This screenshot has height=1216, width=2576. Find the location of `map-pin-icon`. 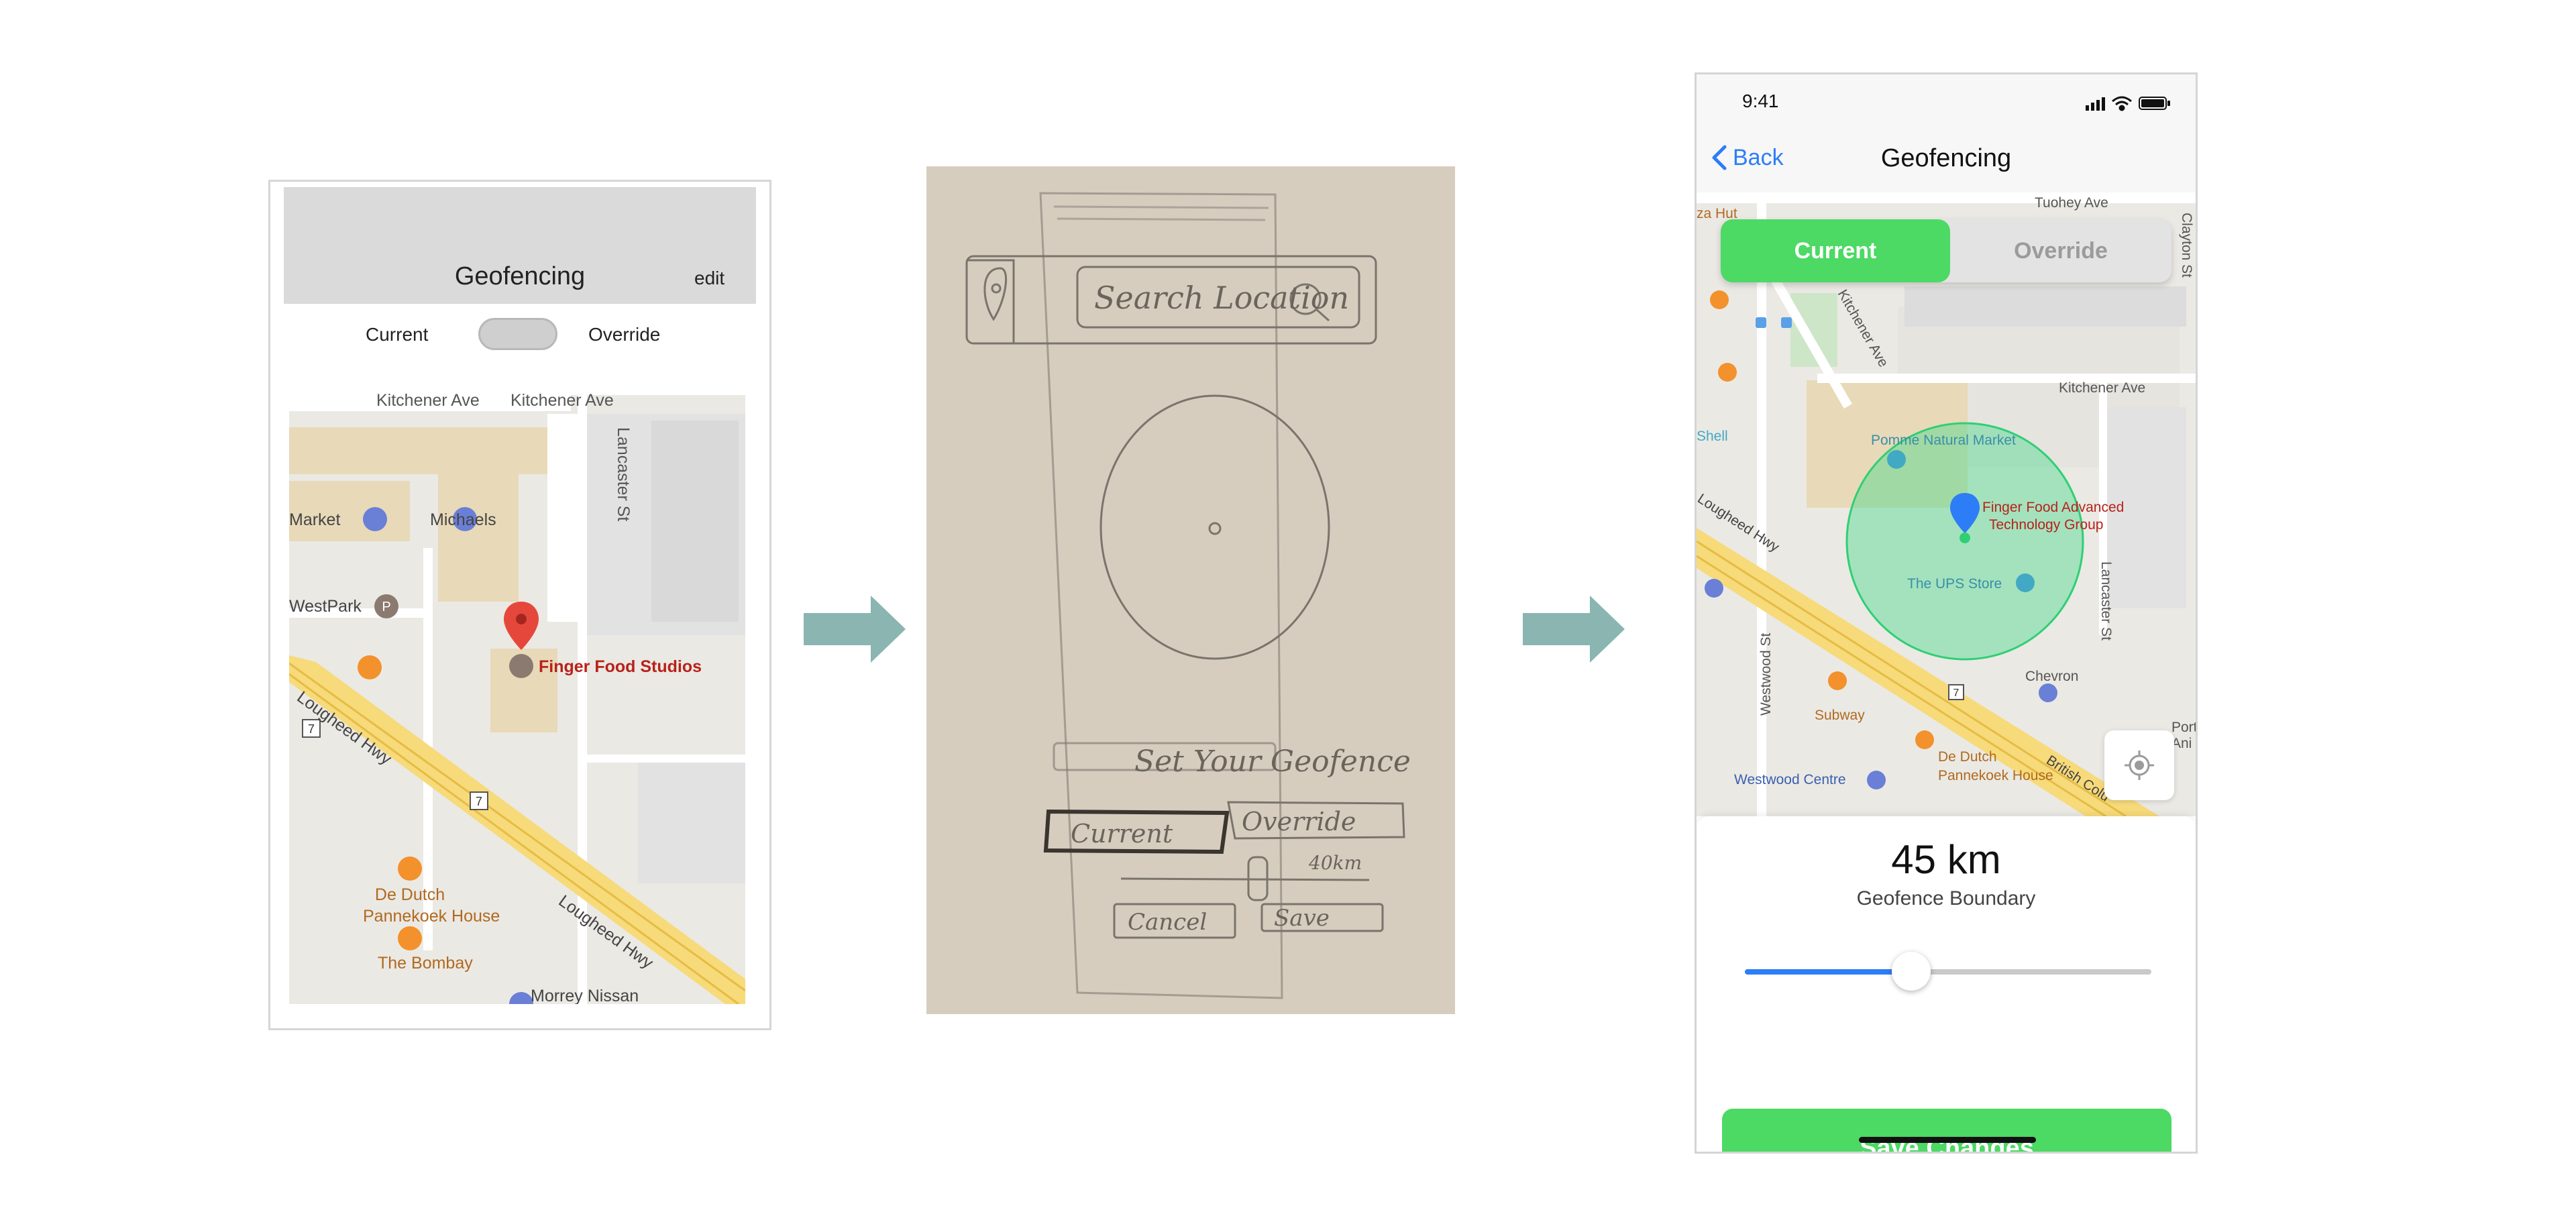

map-pin-icon is located at coordinates (521, 626).